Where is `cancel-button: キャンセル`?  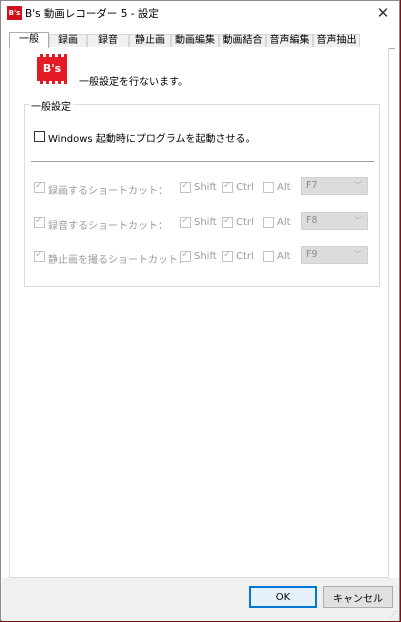
cancel-button: キャンセル is located at coordinates (358, 597).